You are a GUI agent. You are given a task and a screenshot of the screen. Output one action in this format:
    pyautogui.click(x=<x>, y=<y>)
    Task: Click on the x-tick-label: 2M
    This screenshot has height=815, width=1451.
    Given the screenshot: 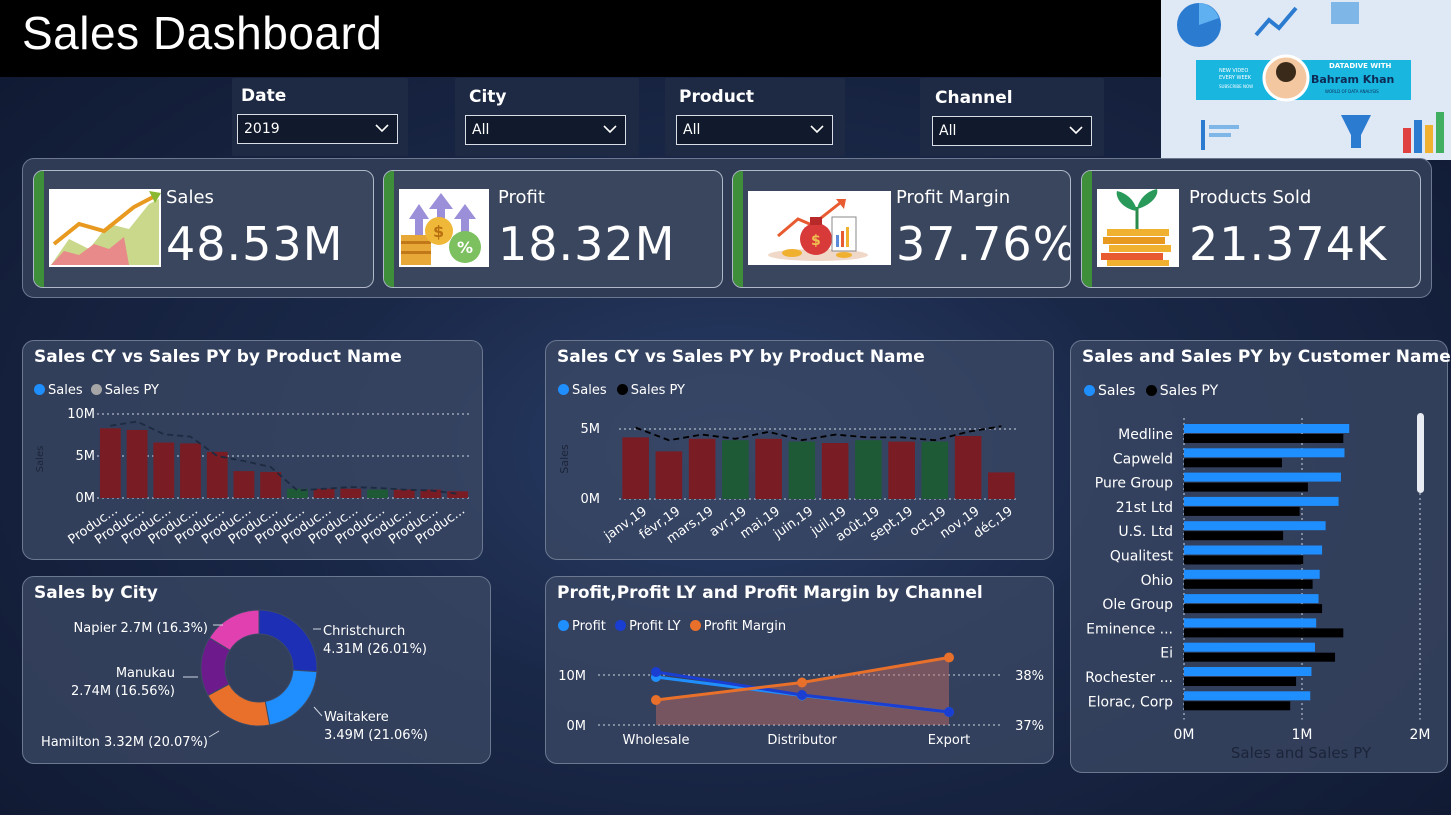 What is the action you would take?
    pyautogui.click(x=1420, y=735)
    